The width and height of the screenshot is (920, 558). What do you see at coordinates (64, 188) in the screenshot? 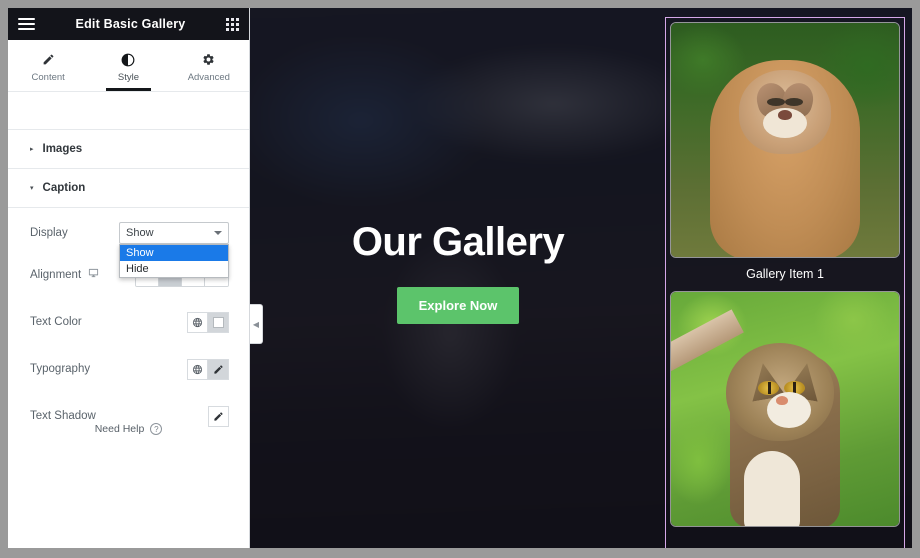
I see `section-caption-label: Caption` at bounding box center [64, 188].